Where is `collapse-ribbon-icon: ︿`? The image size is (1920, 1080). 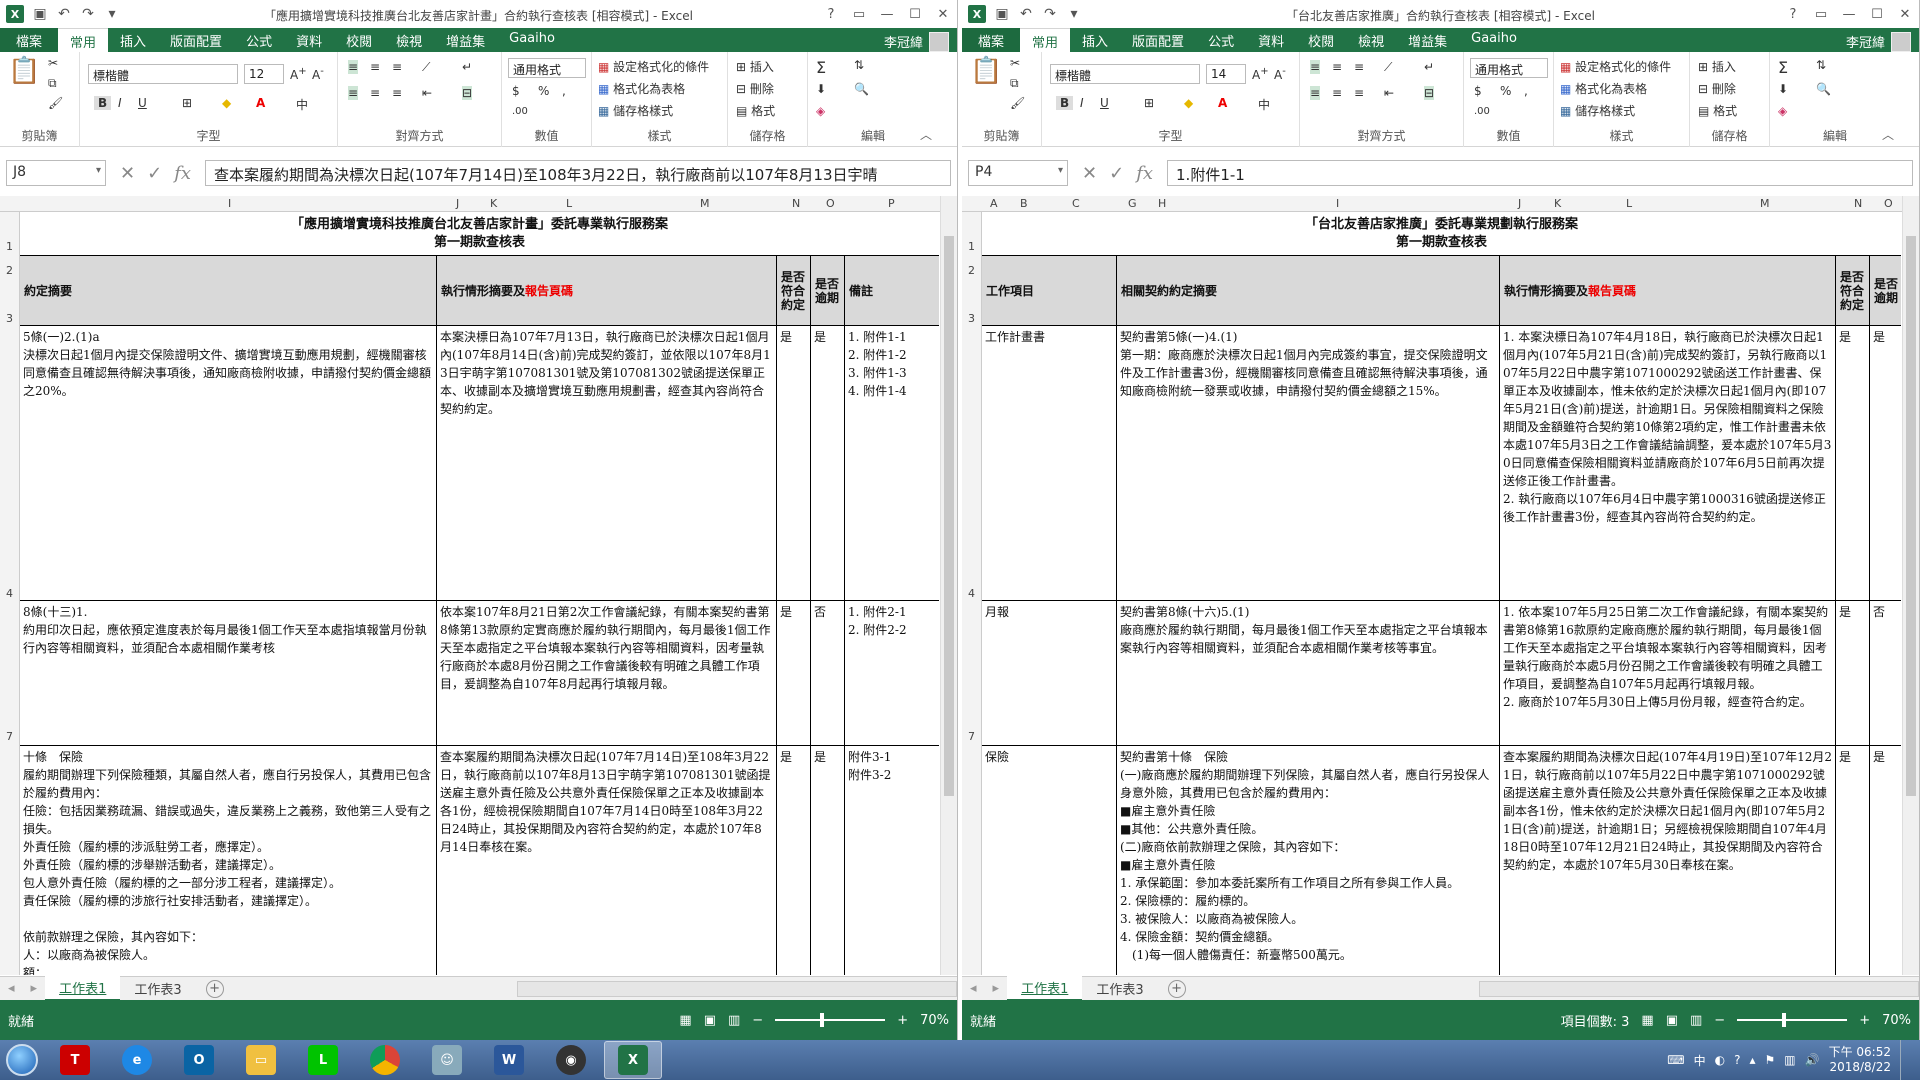
collapse-ribbon-icon: ︿ is located at coordinates (926, 134).